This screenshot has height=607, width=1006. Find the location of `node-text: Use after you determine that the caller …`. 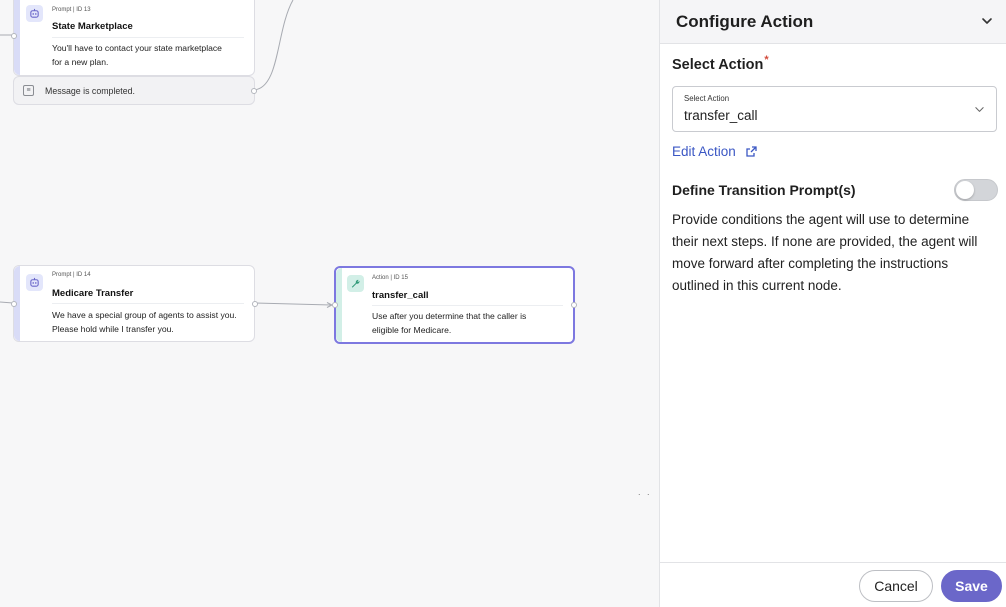

node-text: Use after you determine that the caller … is located at coordinates (467, 323).